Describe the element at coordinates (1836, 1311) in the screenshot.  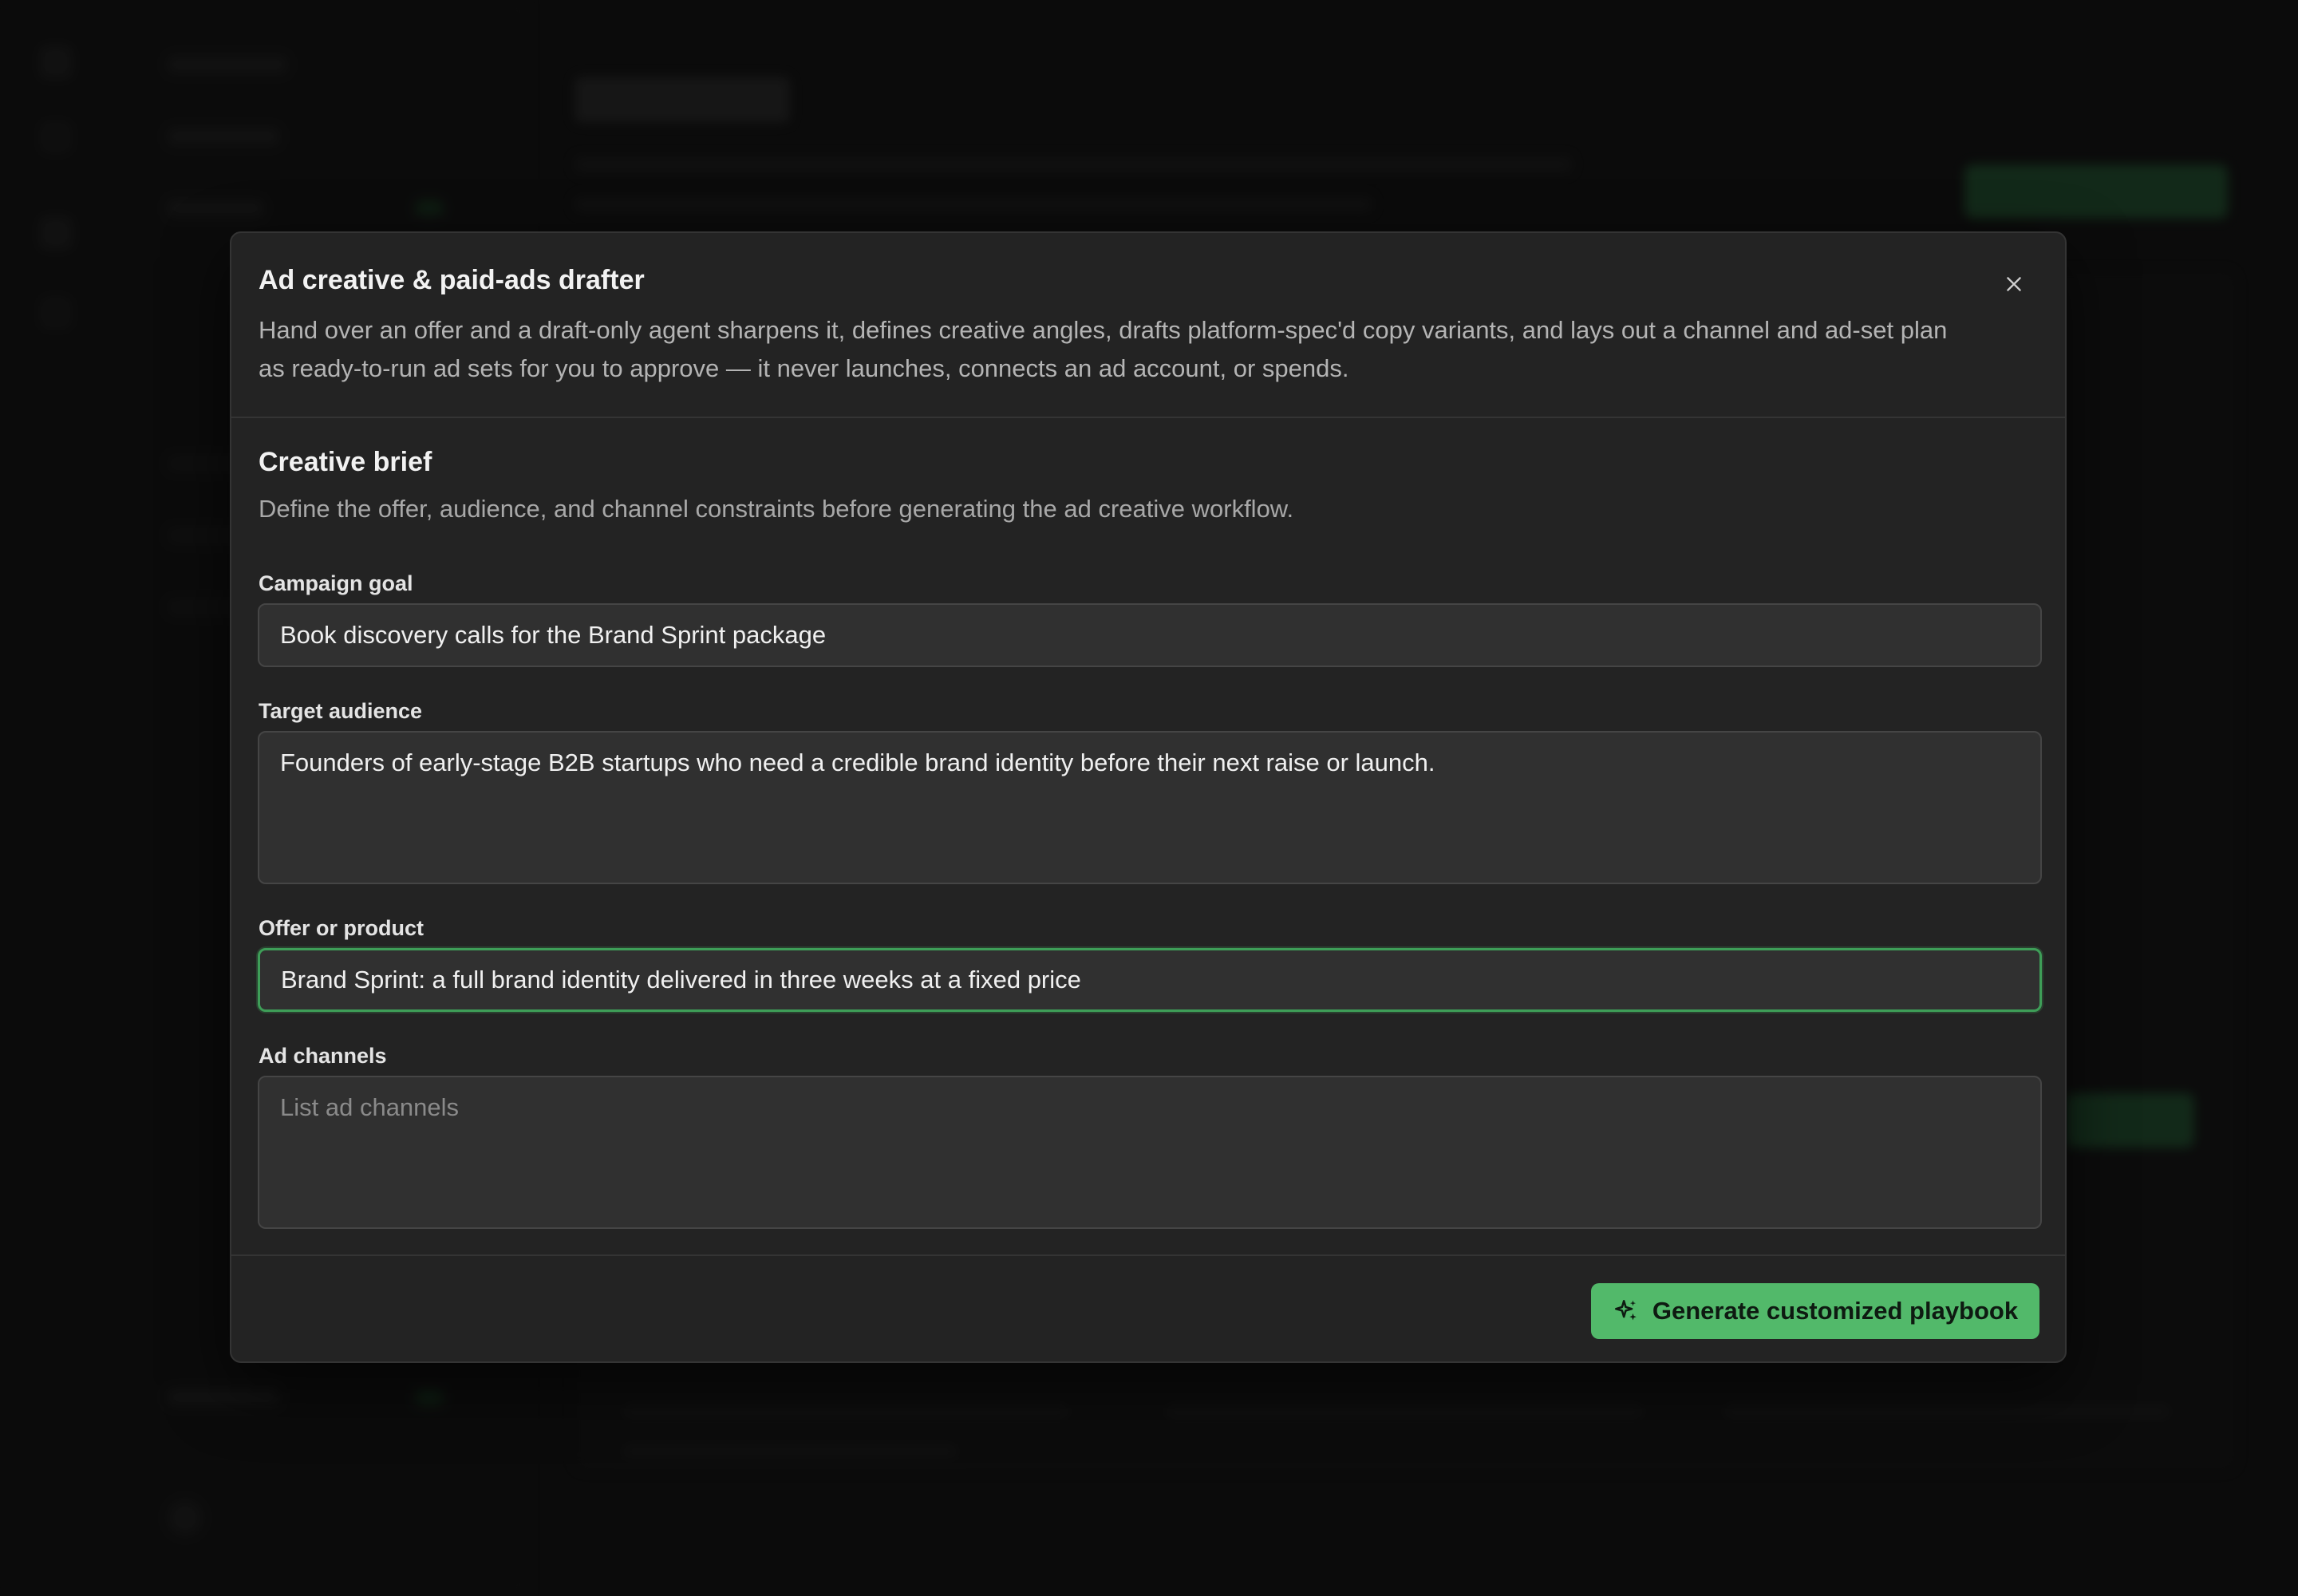
I see `generate-playbook-label: Generate customized playbook` at that location.